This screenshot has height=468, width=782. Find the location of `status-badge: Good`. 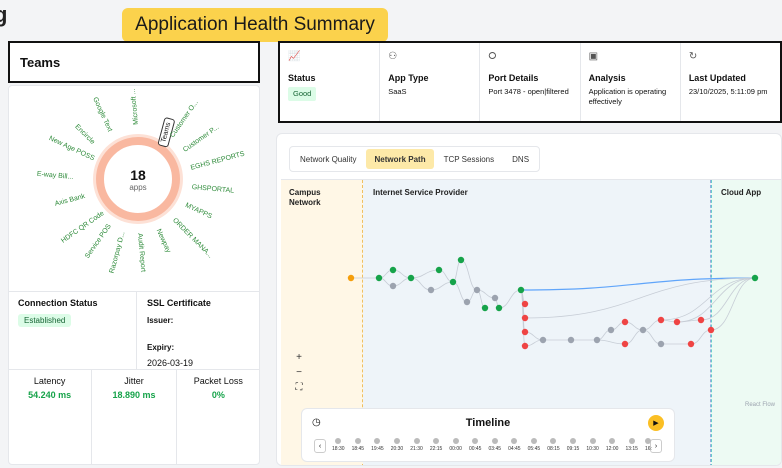

status-badge: Good is located at coordinates (302, 94).